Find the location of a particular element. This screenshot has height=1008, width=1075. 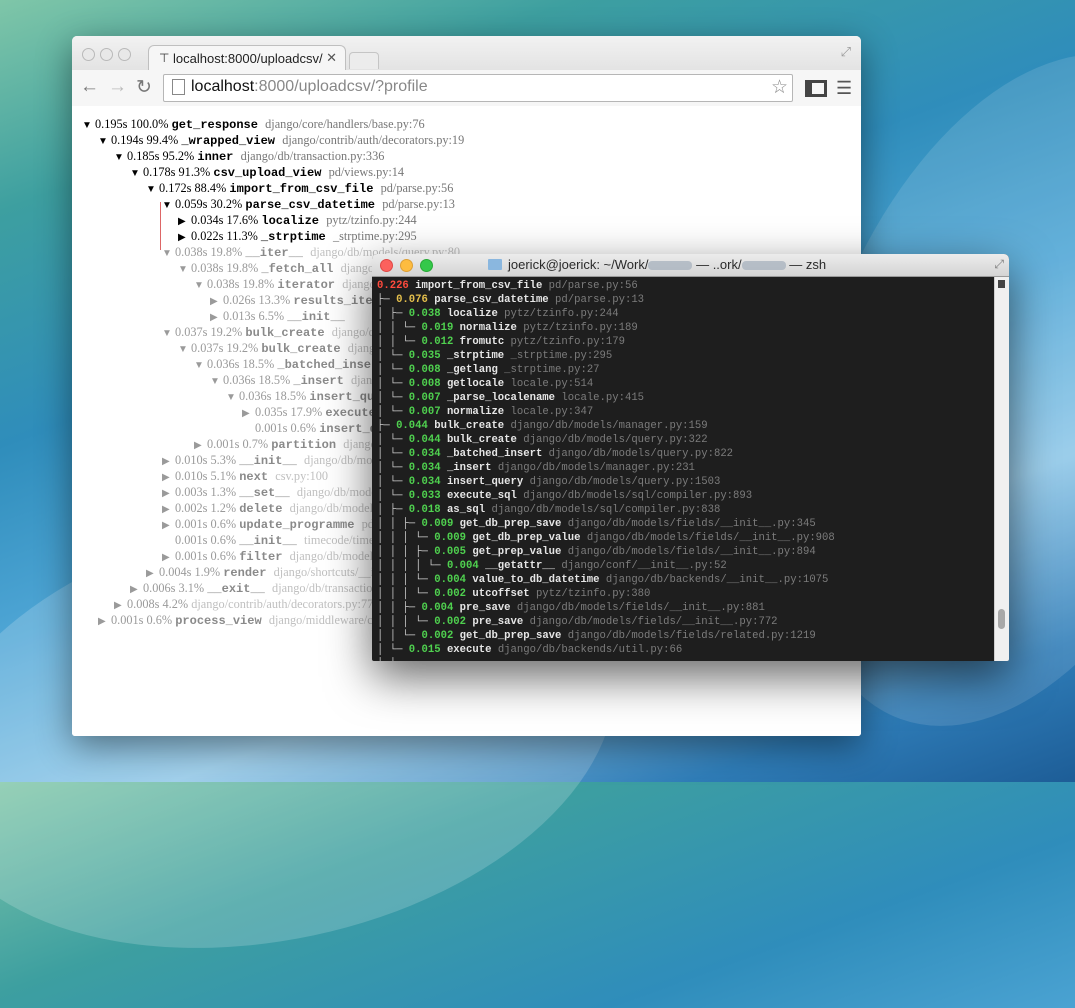

forward-arrow-icon: → is located at coordinates (117, 87).